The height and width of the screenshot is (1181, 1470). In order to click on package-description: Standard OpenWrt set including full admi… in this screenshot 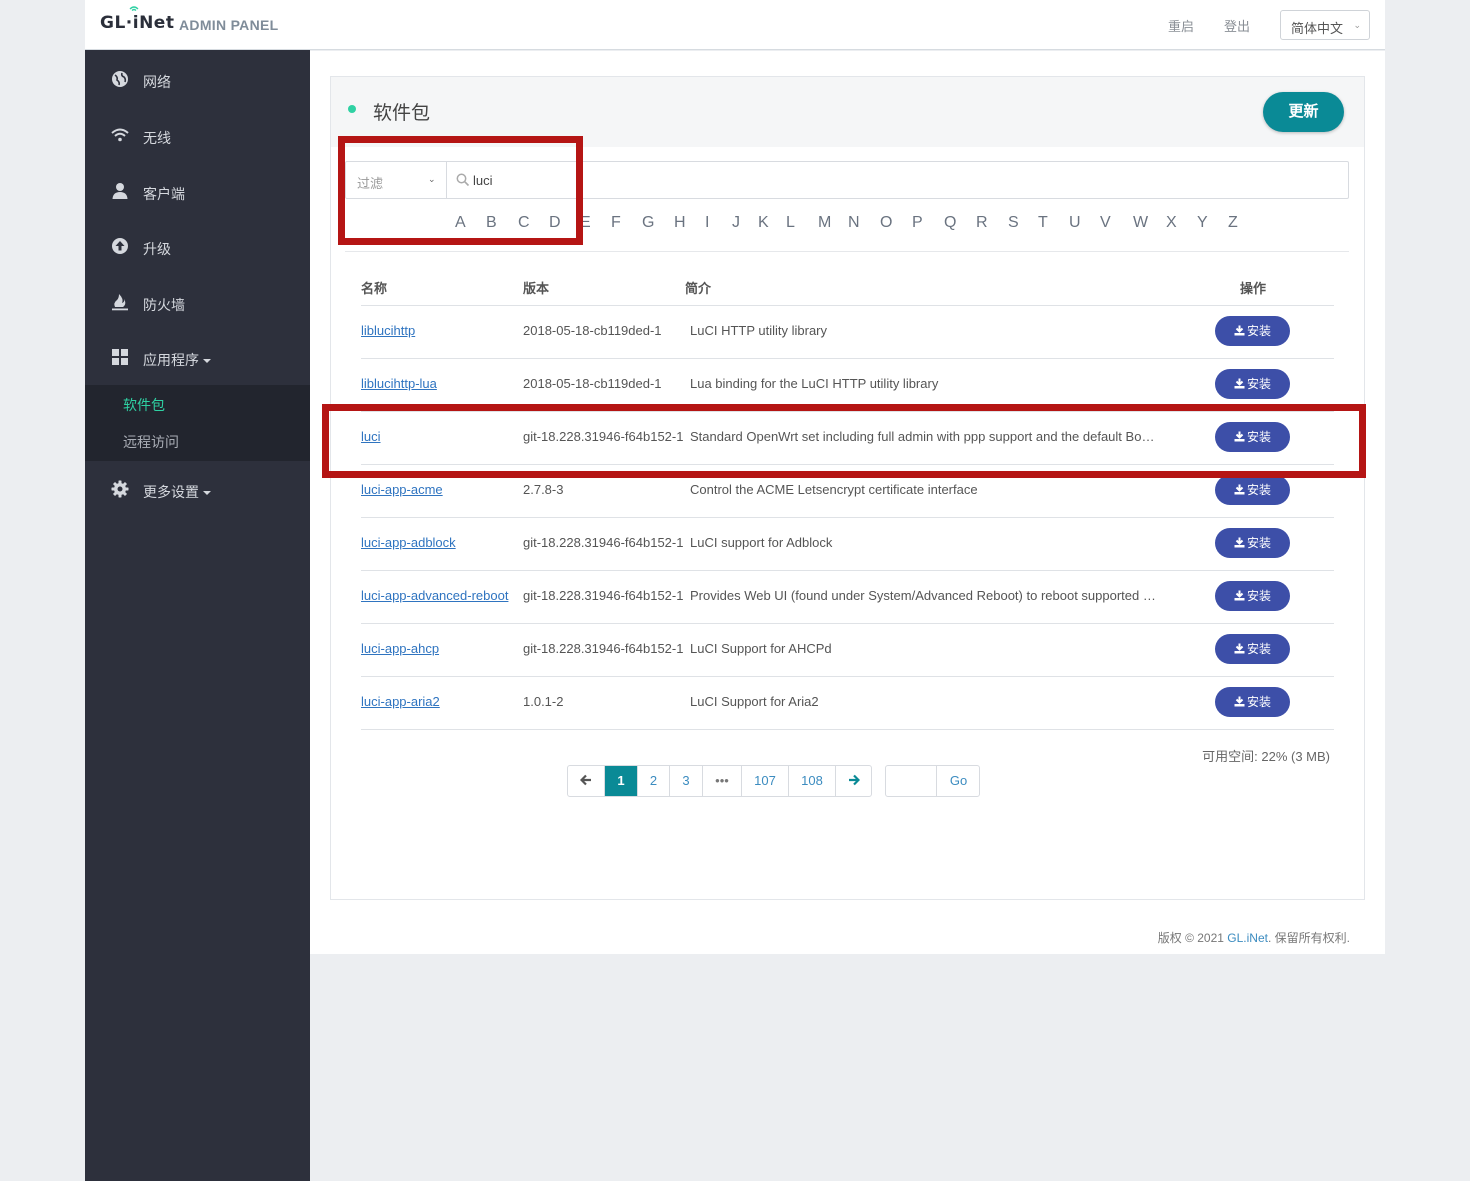, I will do `click(924, 436)`.